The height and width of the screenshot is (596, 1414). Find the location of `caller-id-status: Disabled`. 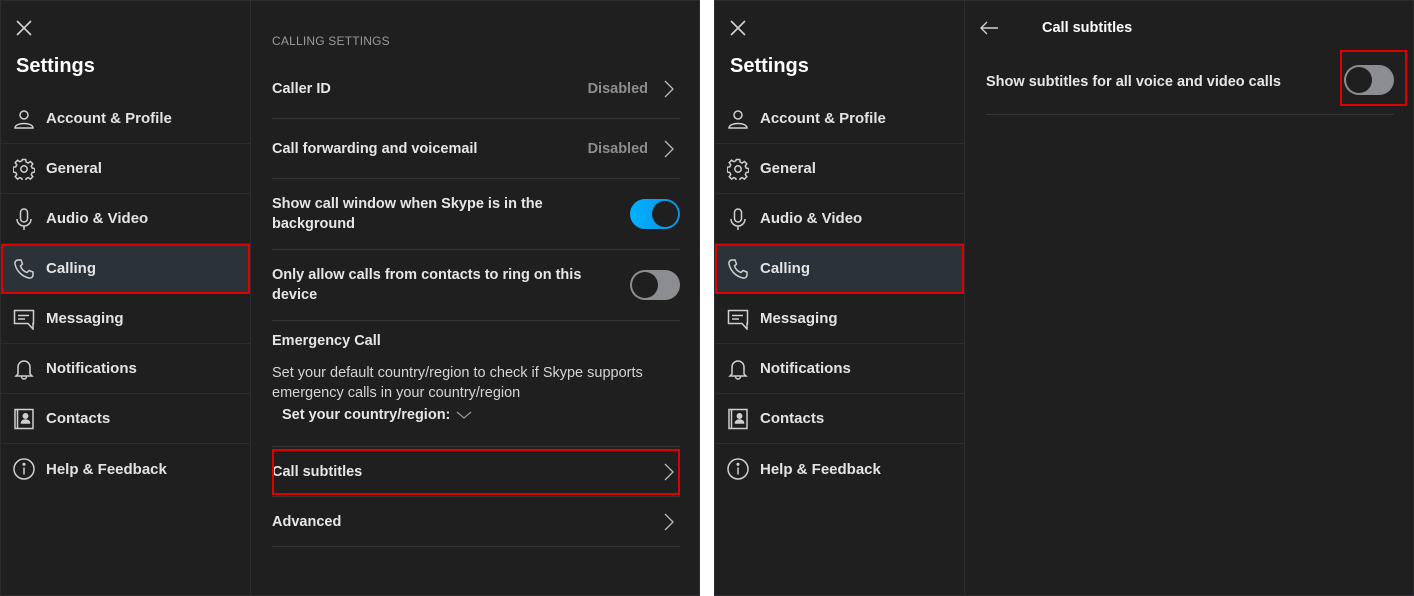

caller-id-status: Disabled is located at coordinates (617, 88).